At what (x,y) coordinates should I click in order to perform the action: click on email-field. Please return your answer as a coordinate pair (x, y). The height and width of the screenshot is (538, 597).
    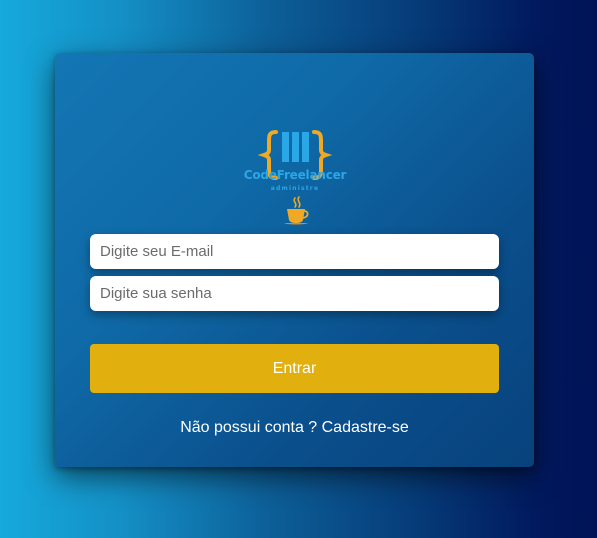
    Looking at the image, I should click on (294, 251).